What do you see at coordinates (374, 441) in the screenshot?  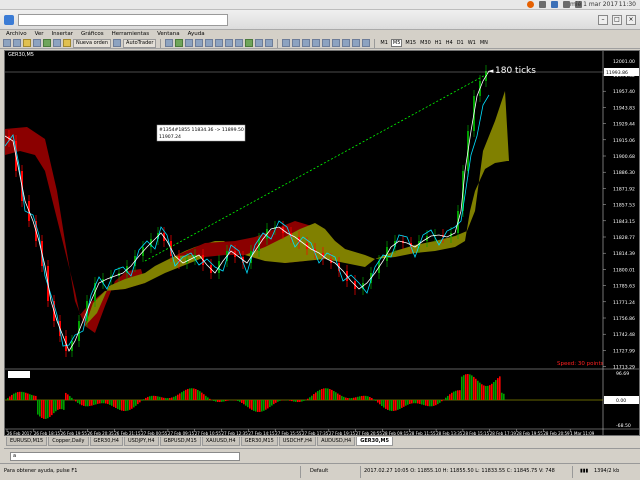 I see `chart-tab: GER30,M5` at bounding box center [374, 441].